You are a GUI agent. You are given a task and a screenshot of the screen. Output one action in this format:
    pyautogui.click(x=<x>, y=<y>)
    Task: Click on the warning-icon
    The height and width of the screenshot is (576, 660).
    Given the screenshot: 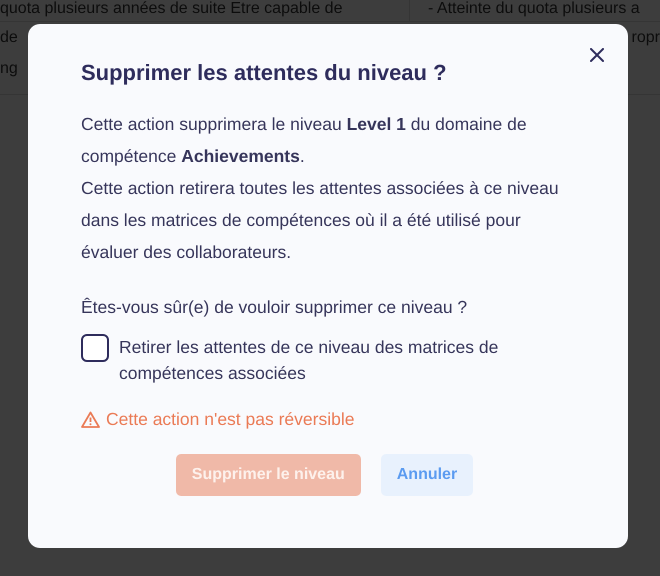 What is the action you would take?
    pyautogui.click(x=90, y=419)
    